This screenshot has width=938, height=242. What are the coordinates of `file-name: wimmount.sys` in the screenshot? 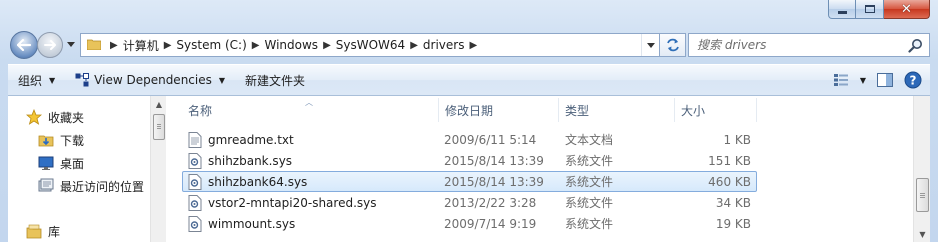 It's located at (252, 223).